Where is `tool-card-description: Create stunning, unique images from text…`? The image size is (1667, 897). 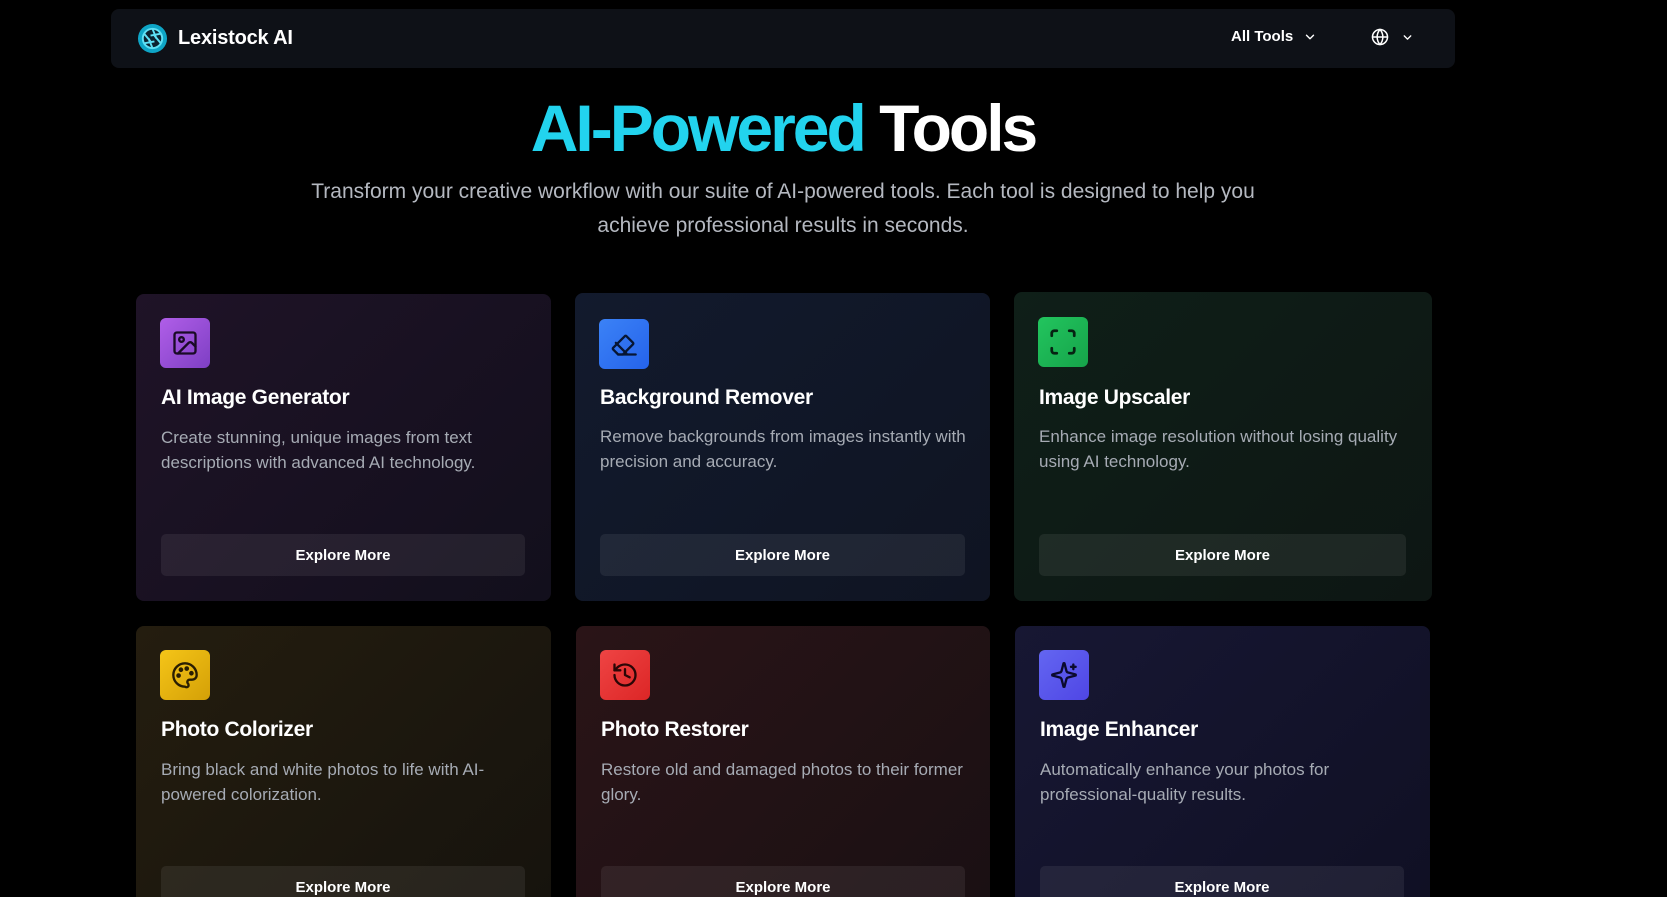 tool-card-description: Create stunning, unique images from text… is located at coordinates (318, 450).